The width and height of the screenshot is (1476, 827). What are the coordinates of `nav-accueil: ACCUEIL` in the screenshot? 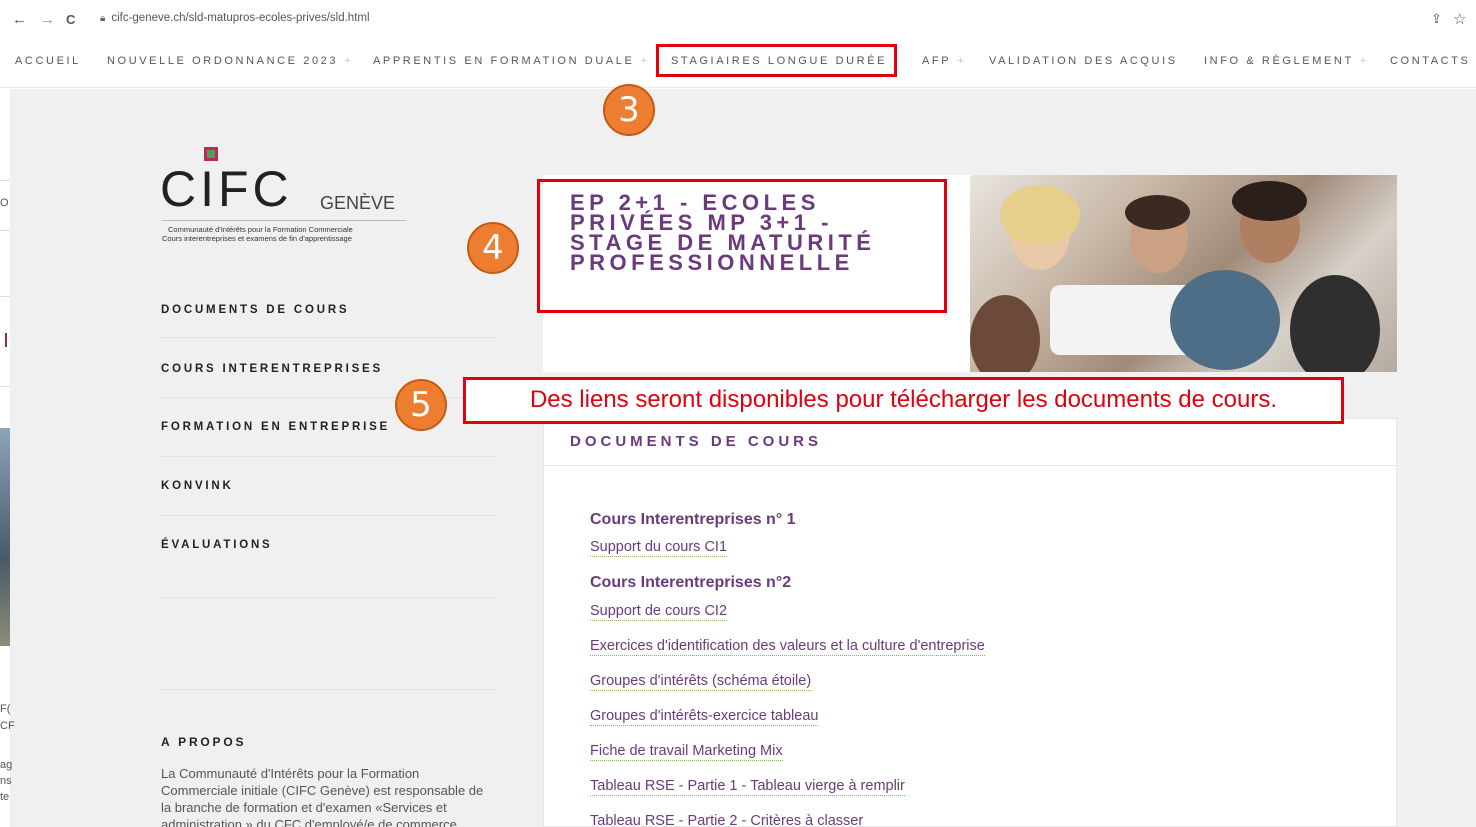 It's located at (48, 61).